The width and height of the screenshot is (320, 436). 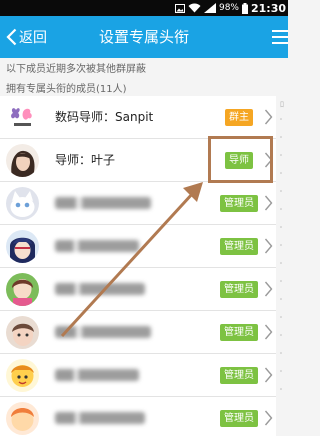 I want to click on status-bar: 98% 21:30, so click(x=144, y=8).